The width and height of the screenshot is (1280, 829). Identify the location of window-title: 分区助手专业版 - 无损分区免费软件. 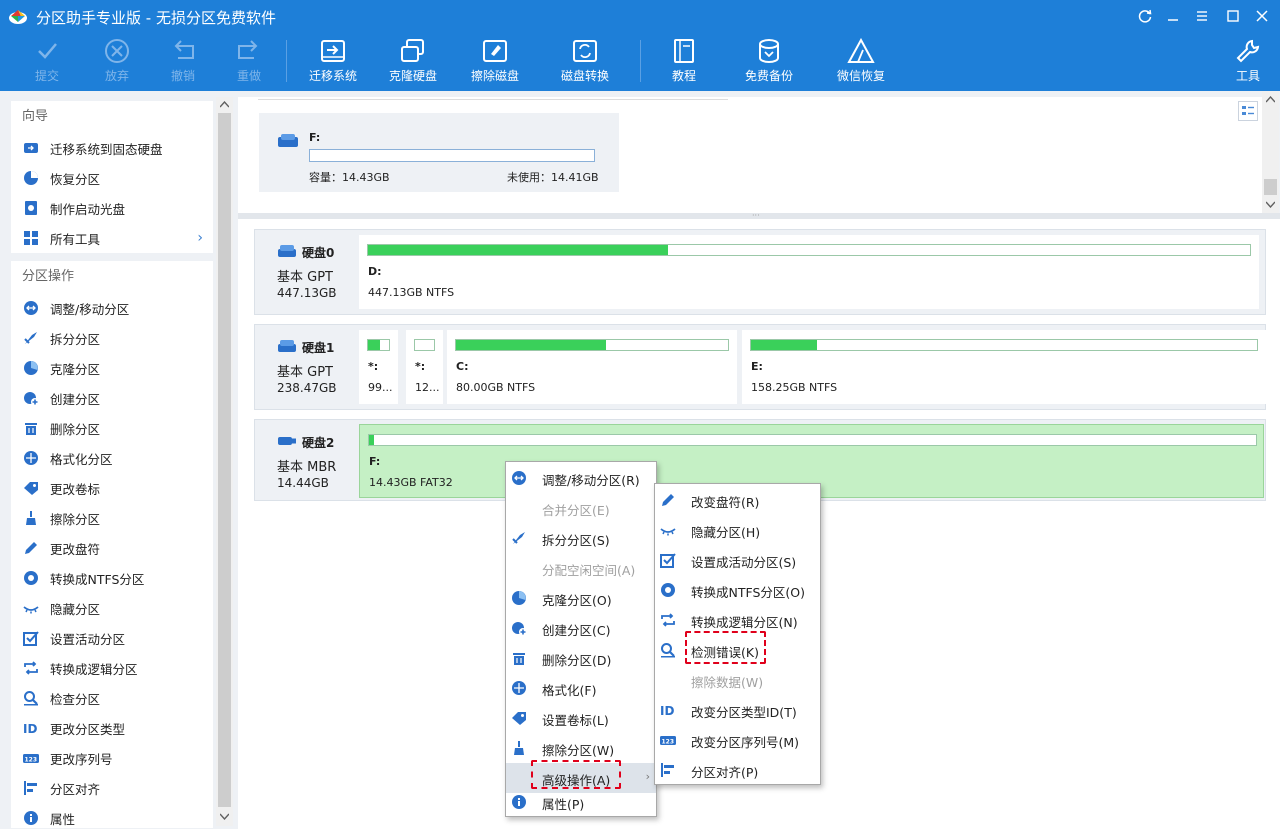
(156, 18).